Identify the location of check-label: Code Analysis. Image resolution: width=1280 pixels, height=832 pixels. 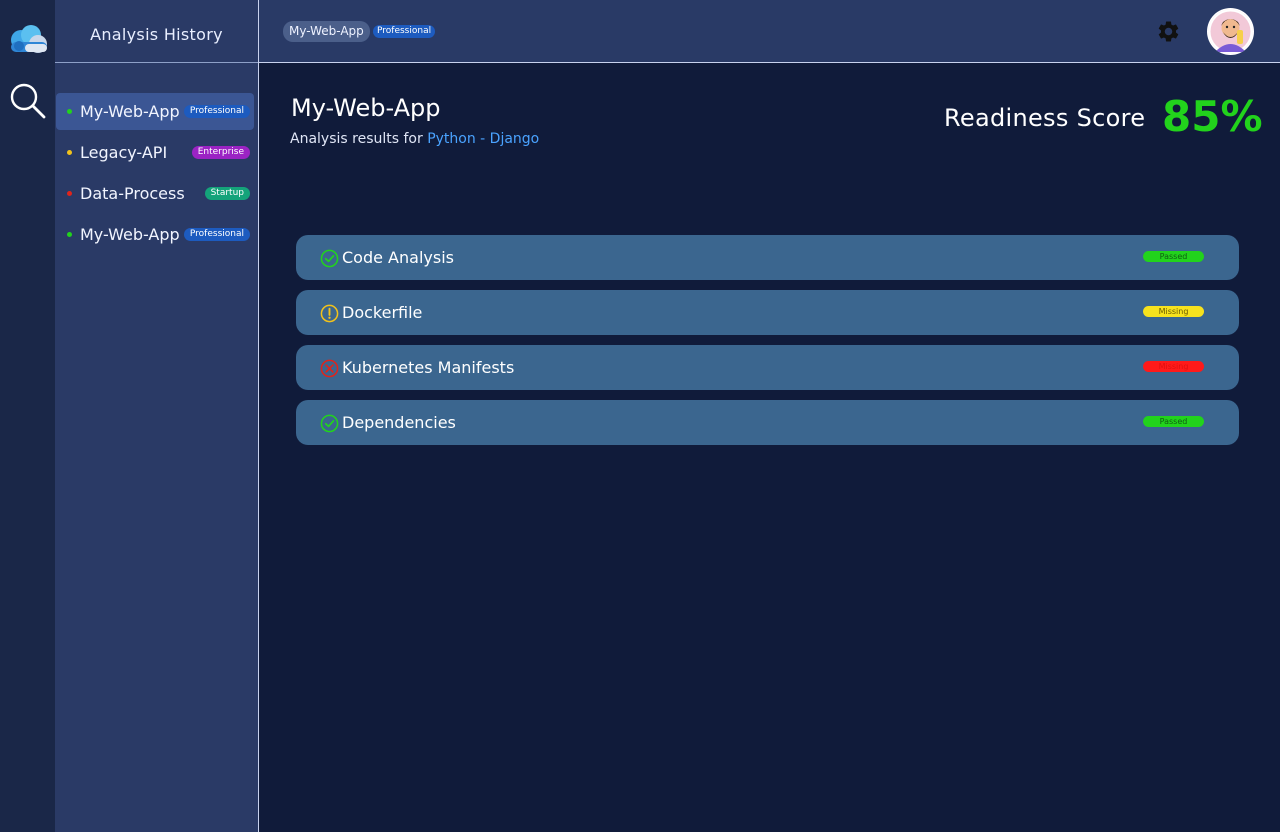
(398, 257).